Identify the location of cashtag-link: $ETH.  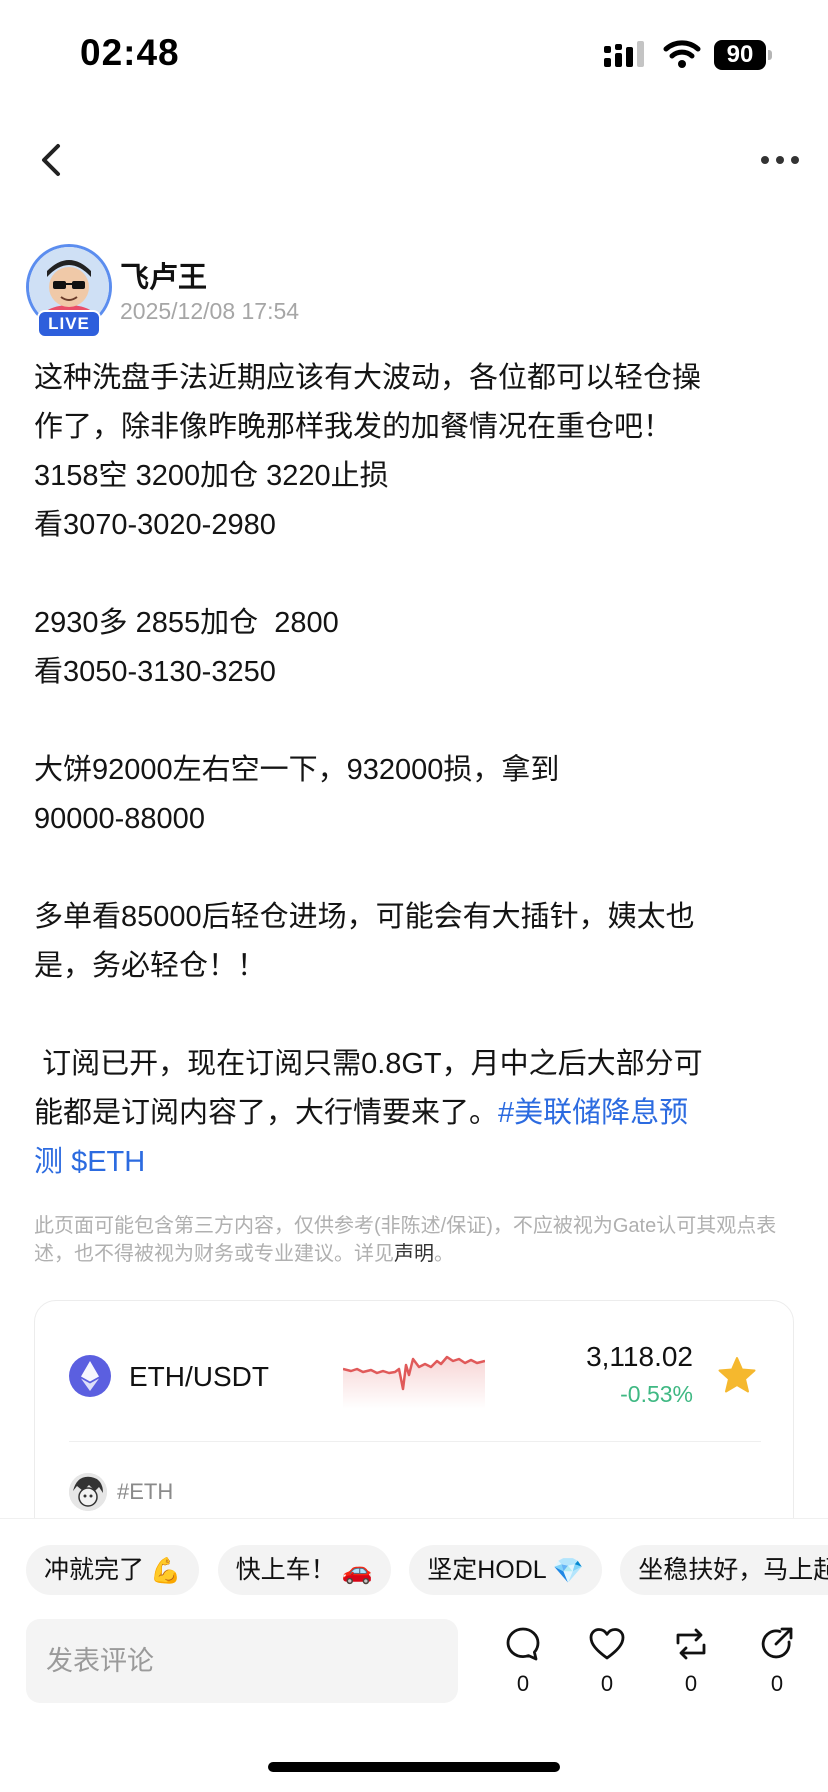
(108, 1162).